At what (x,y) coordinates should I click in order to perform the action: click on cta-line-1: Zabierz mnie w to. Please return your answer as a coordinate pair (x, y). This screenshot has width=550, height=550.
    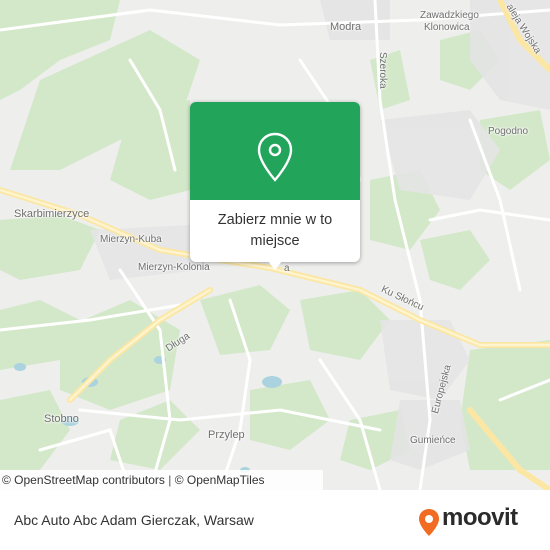
    Looking at the image, I should click on (275, 220).